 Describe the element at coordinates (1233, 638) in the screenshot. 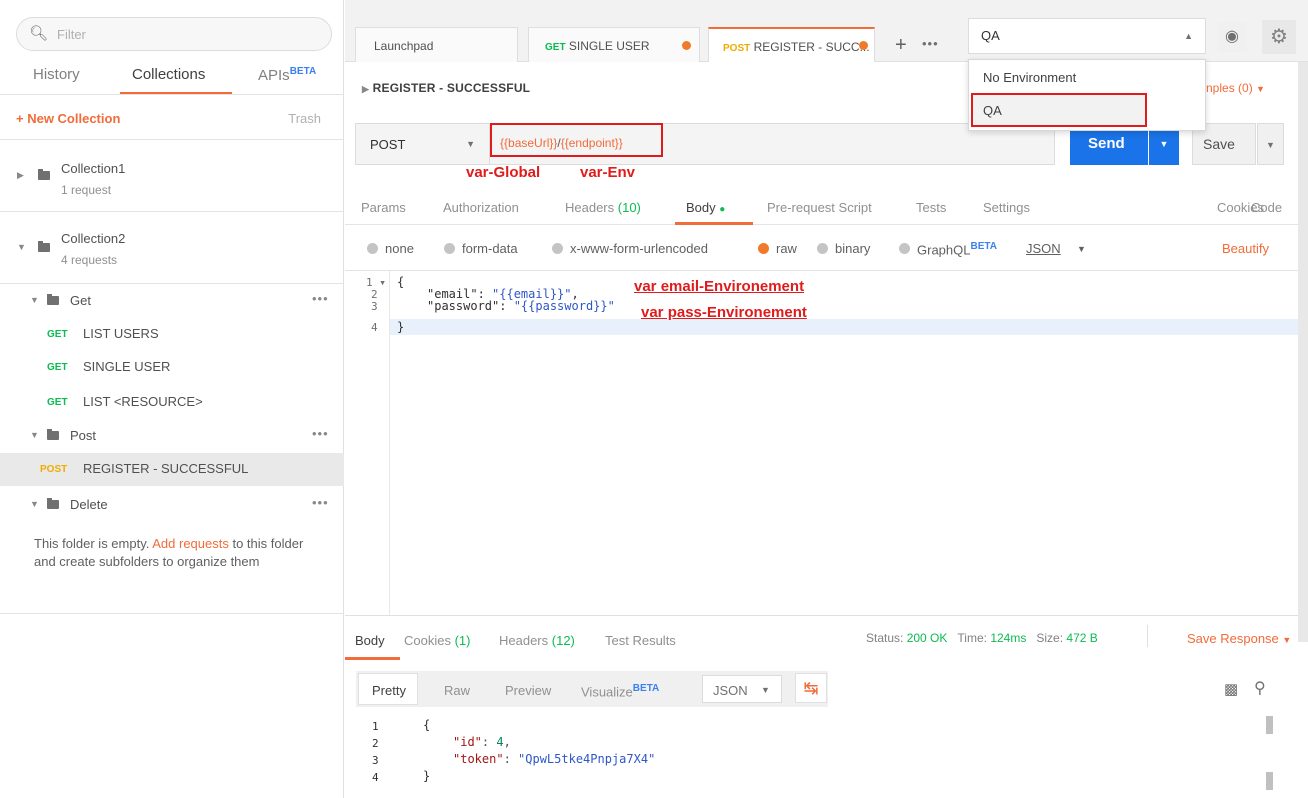

I see `save-response-label: Save Response` at that location.